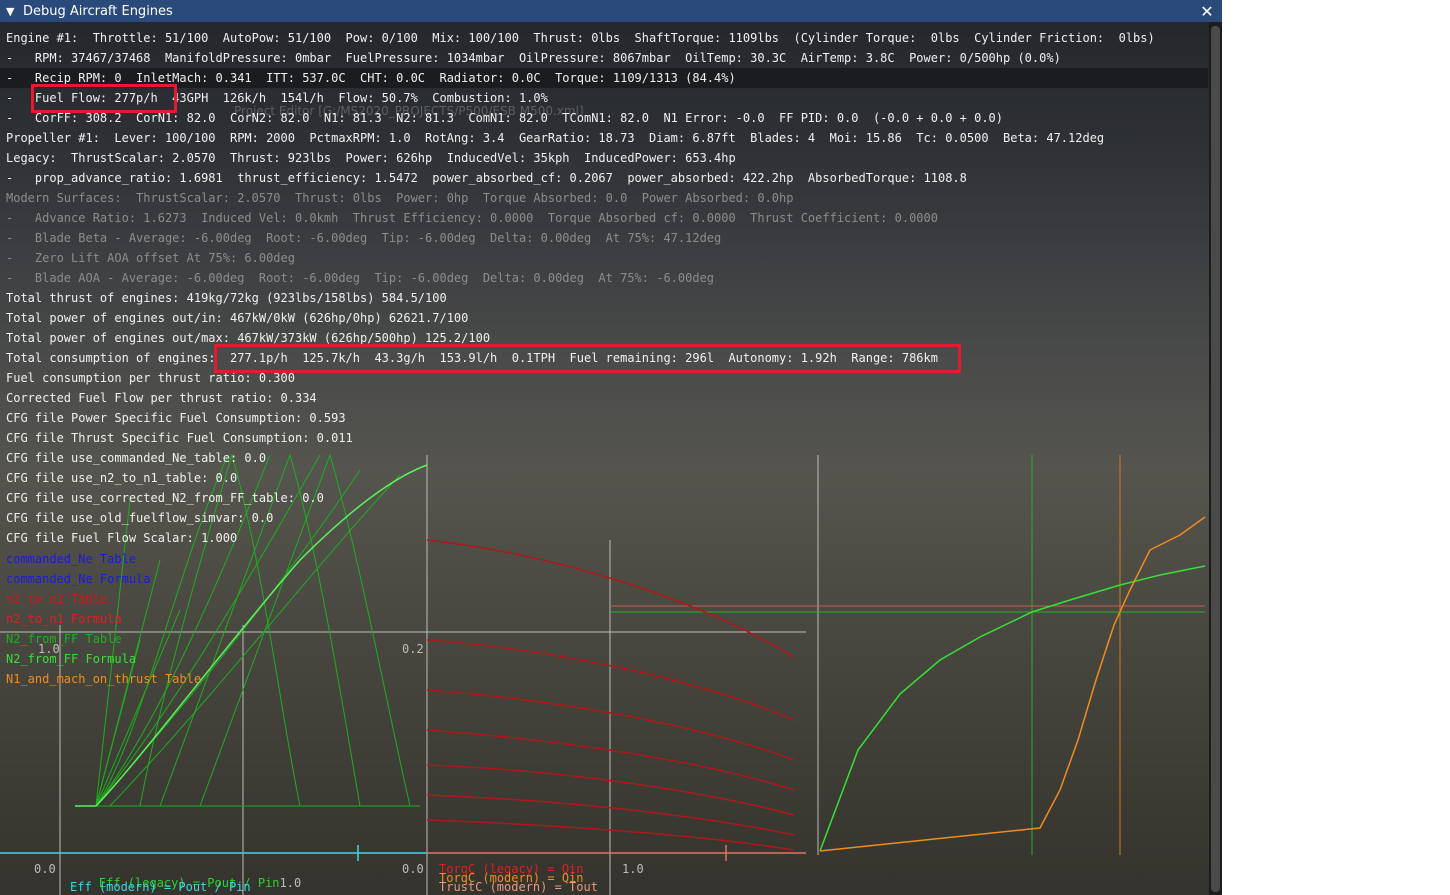 The image size is (1450, 895). I want to click on legend-item: commanded_Ne Formula, so click(78, 579).